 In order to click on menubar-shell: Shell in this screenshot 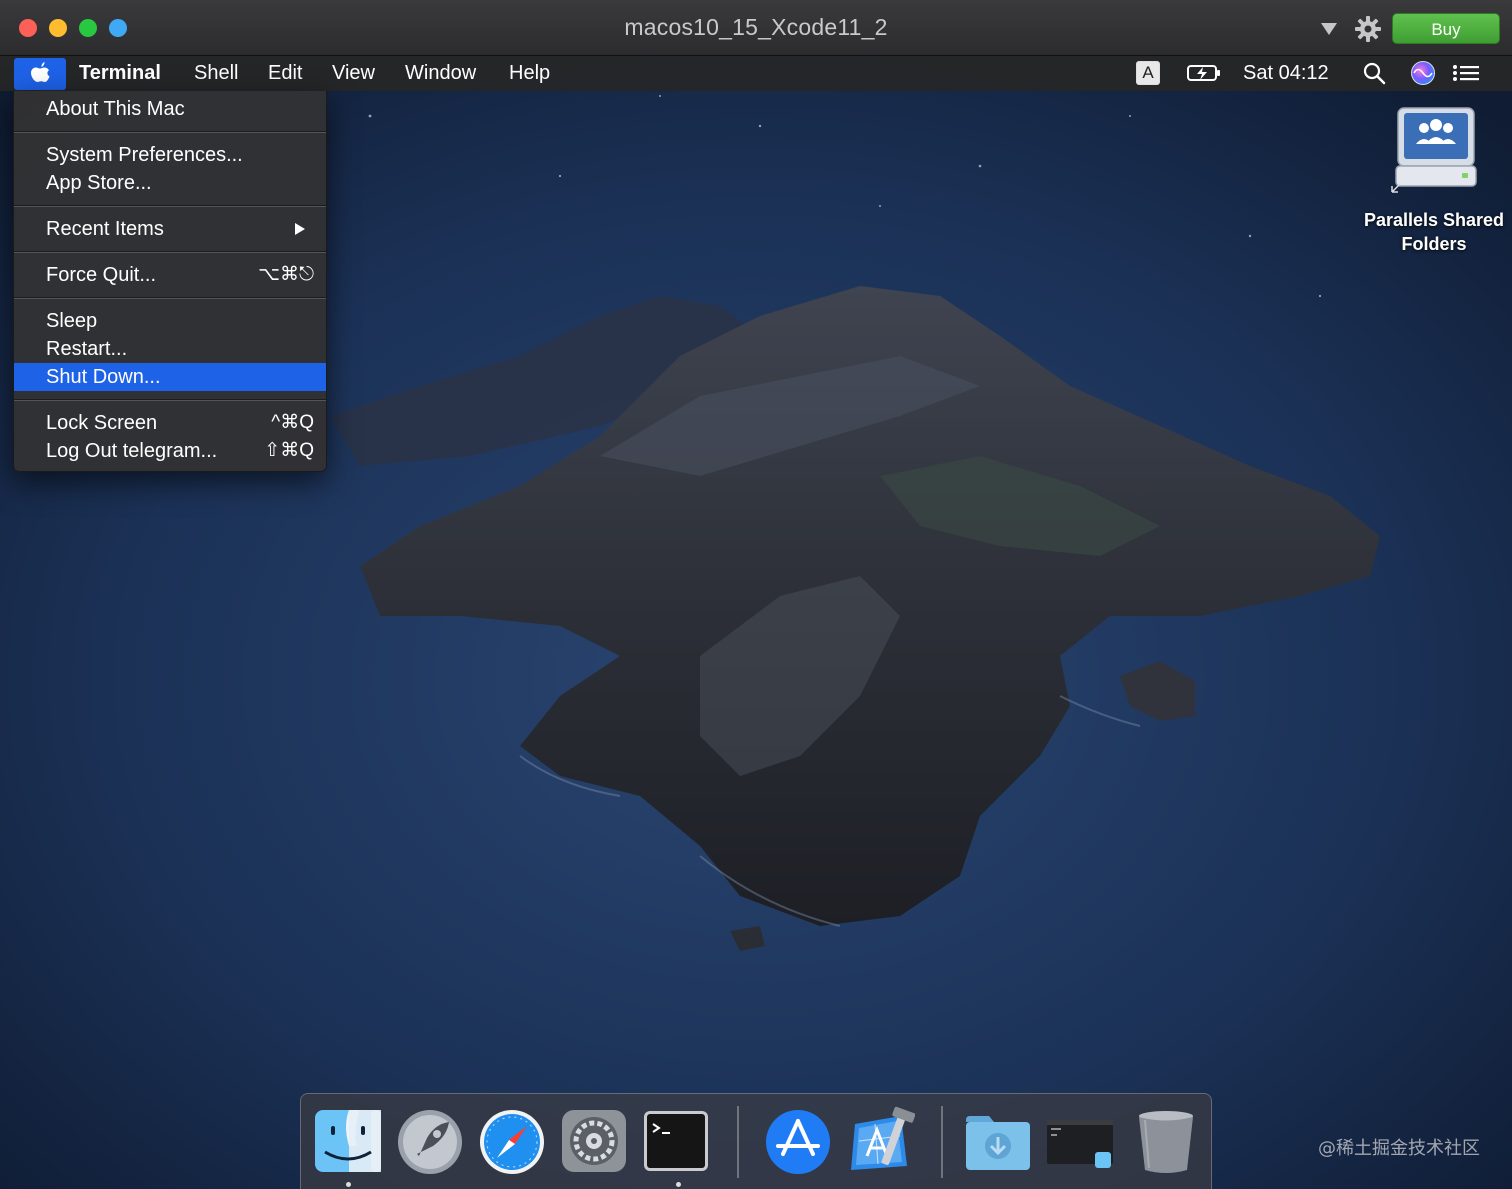, I will do `click(216, 73)`.